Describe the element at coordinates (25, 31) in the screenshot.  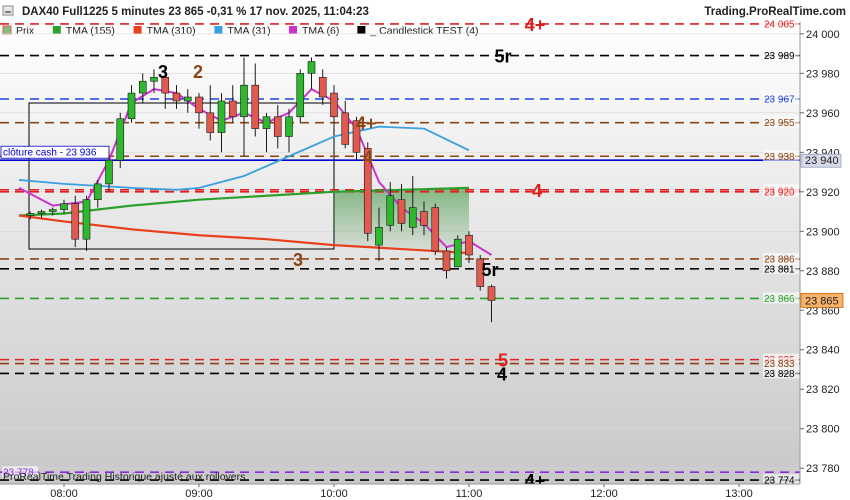
I see `legend-item: Prix` at that location.